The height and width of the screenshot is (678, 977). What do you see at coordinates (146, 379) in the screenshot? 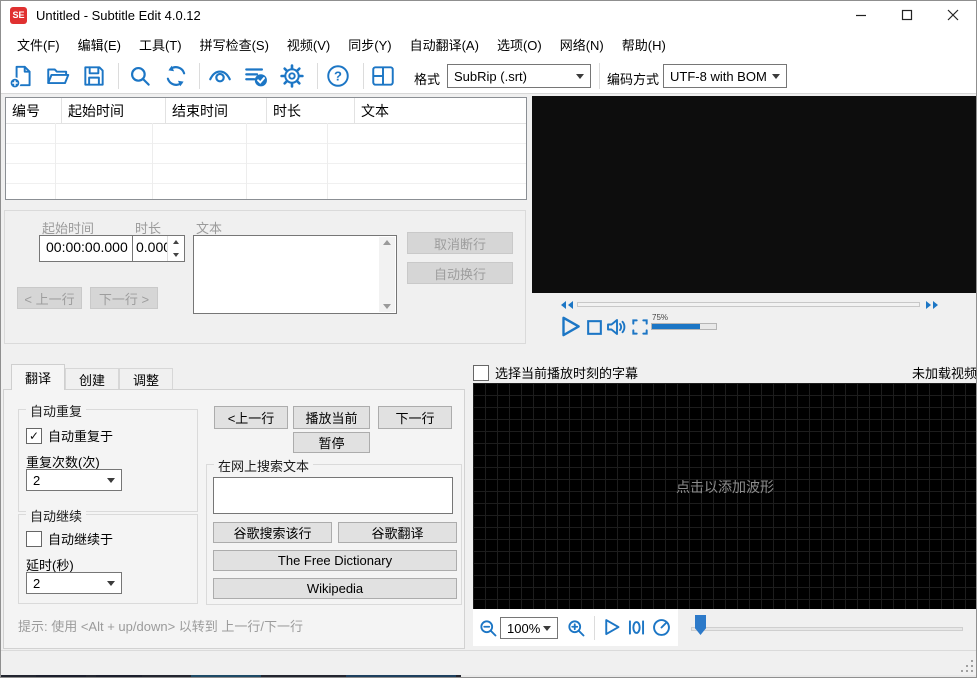
I see `tab-adjust: 调整` at bounding box center [146, 379].